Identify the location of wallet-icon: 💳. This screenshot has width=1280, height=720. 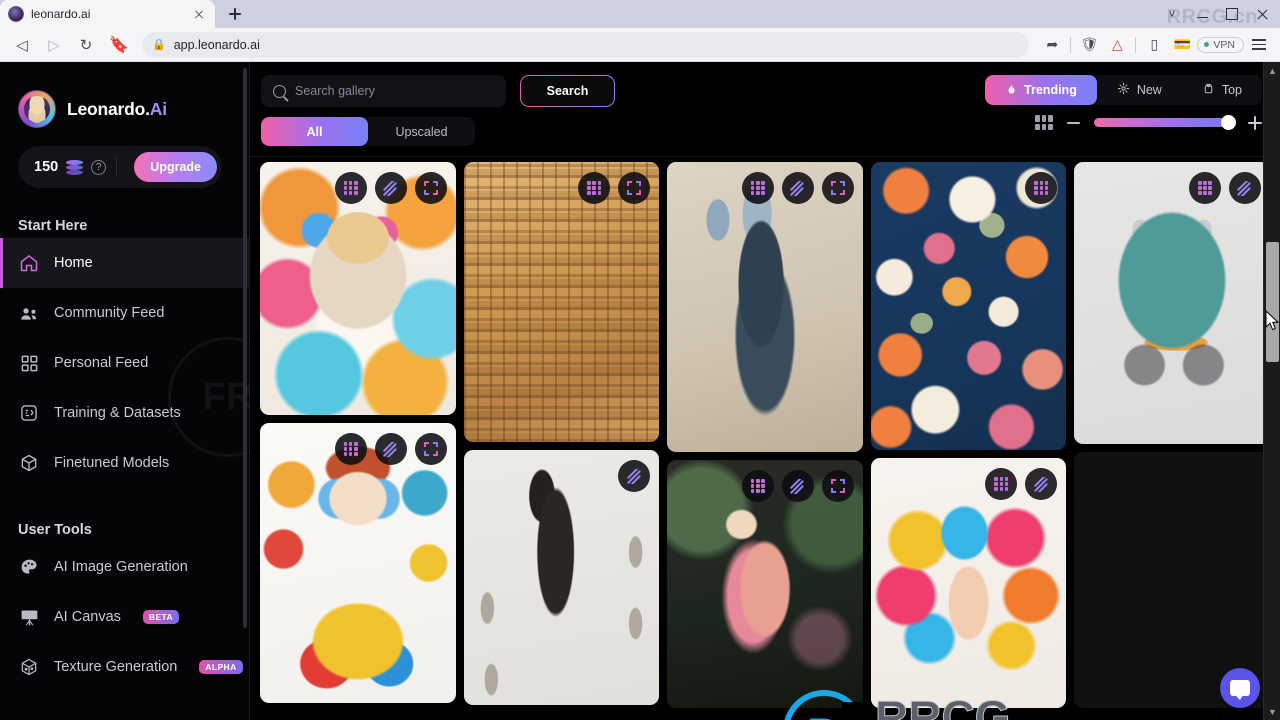
(1182, 45).